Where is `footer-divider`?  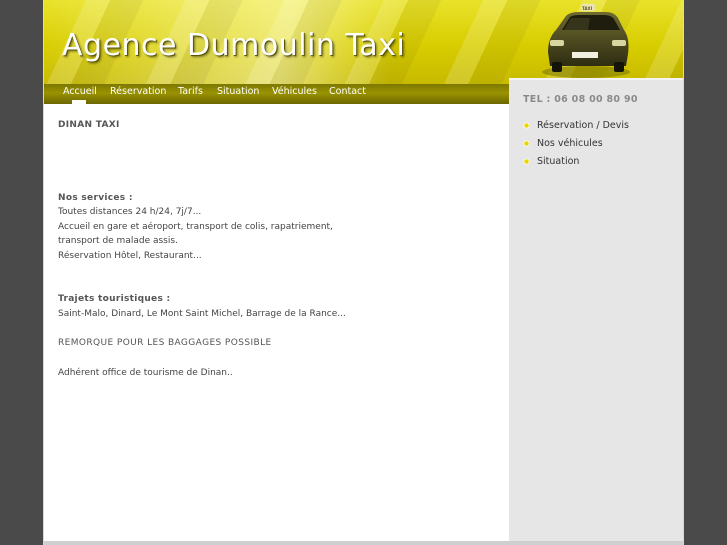
footer-divider is located at coordinates (363, 543).